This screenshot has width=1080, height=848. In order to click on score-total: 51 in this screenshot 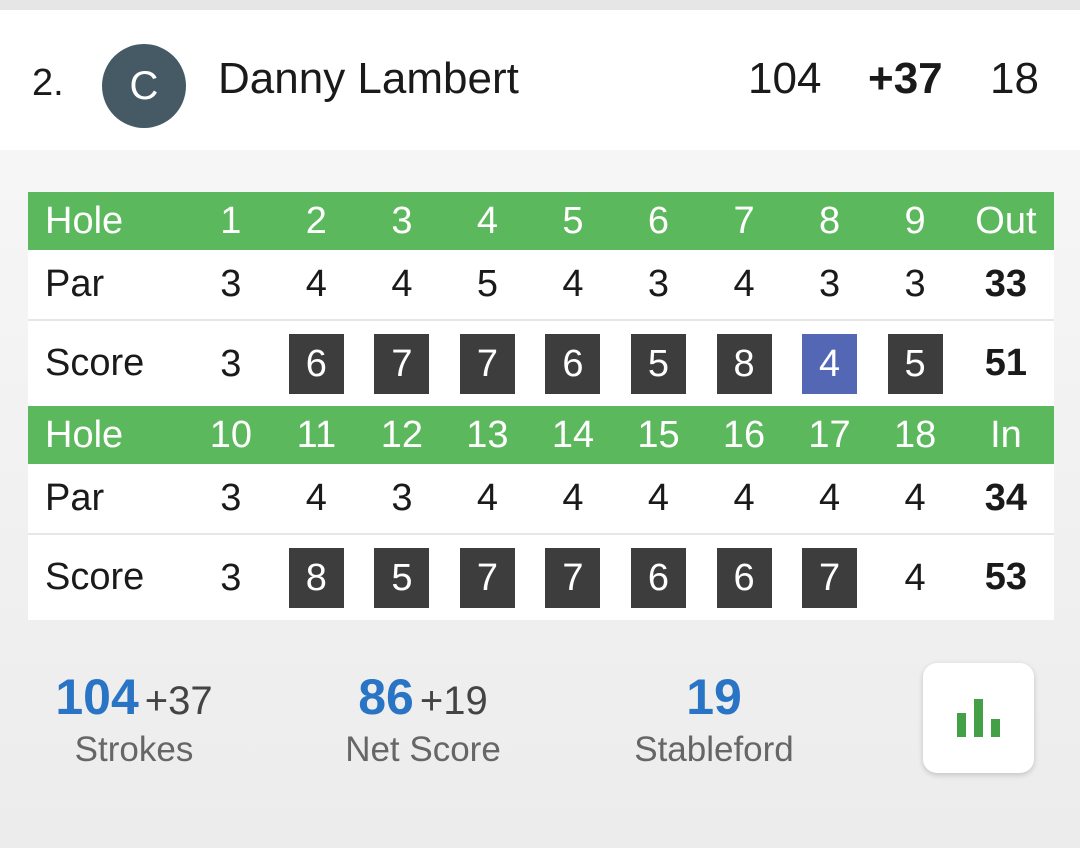, I will do `click(1006, 363)`.